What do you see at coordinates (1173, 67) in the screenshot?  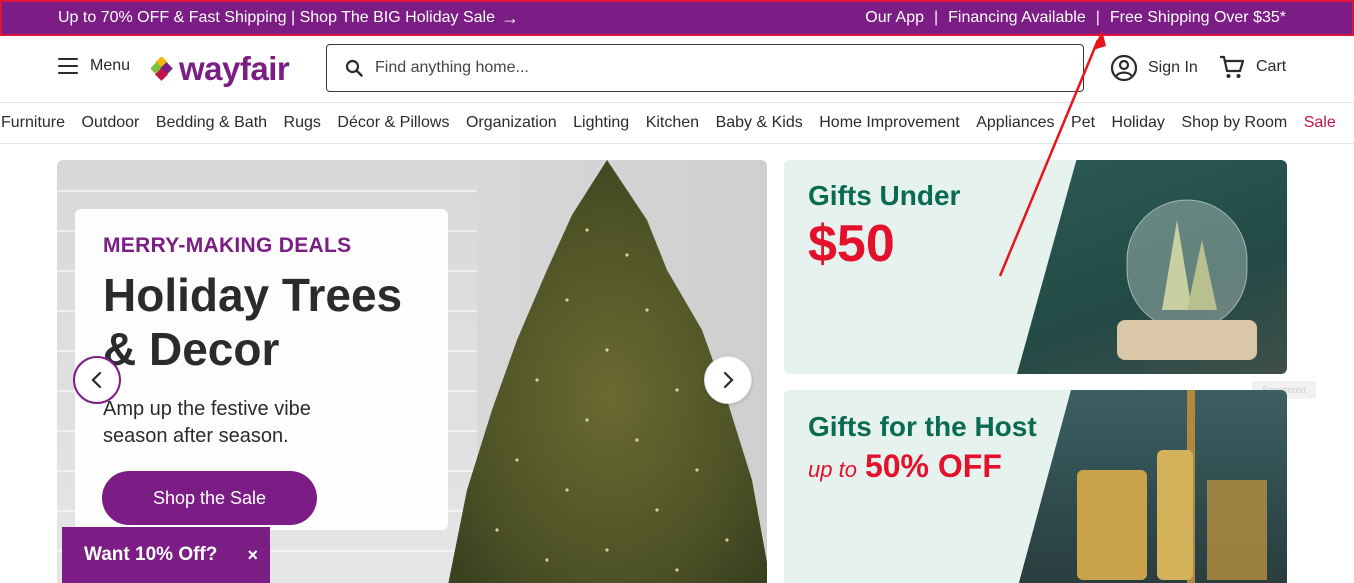 I see `sign-in-label: Sign In` at bounding box center [1173, 67].